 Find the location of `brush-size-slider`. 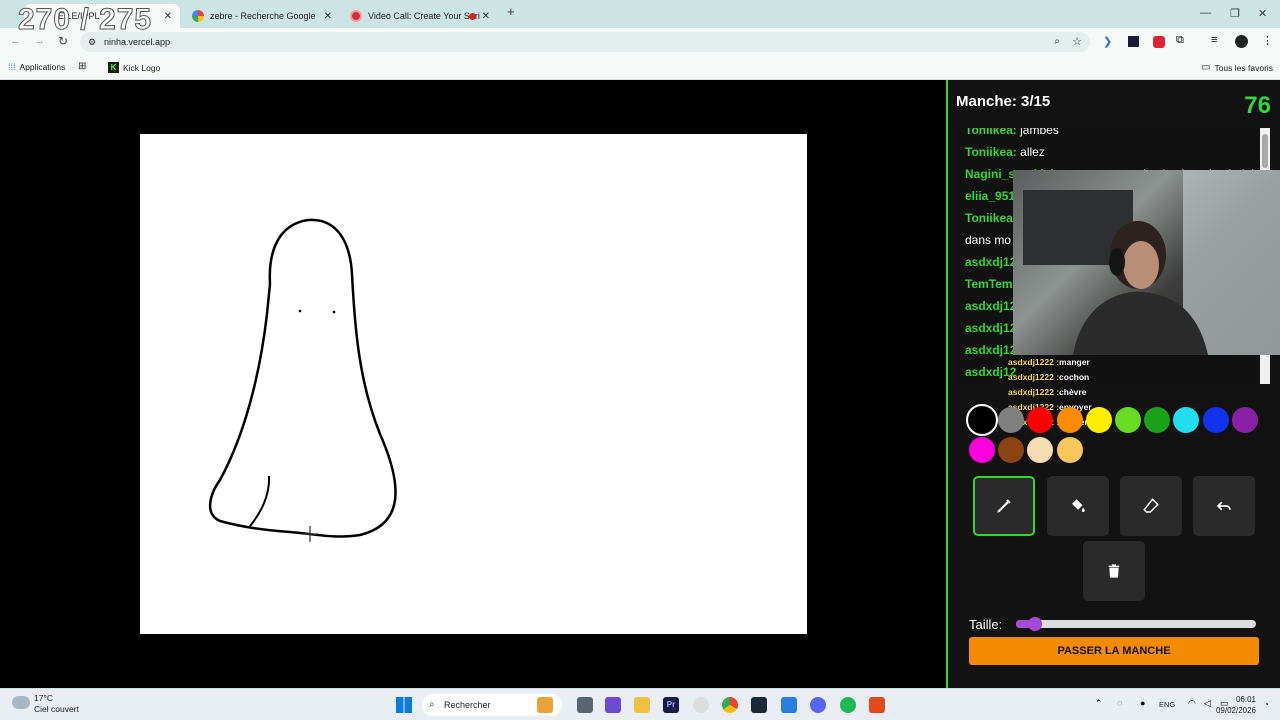

brush-size-slider is located at coordinates (1136, 624).